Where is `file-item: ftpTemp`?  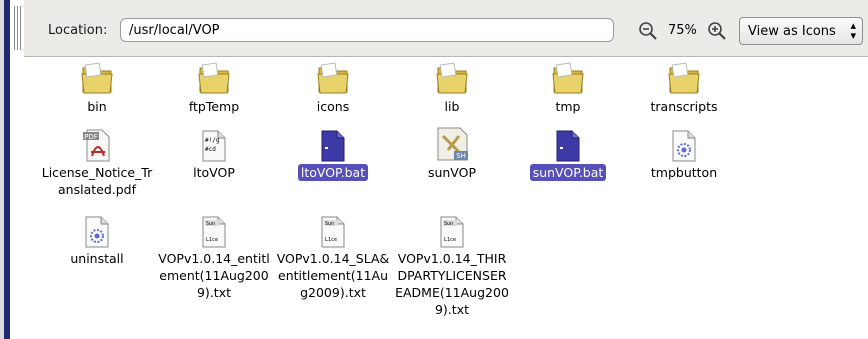 file-item: ftpTemp is located at coordinates (214, 87).